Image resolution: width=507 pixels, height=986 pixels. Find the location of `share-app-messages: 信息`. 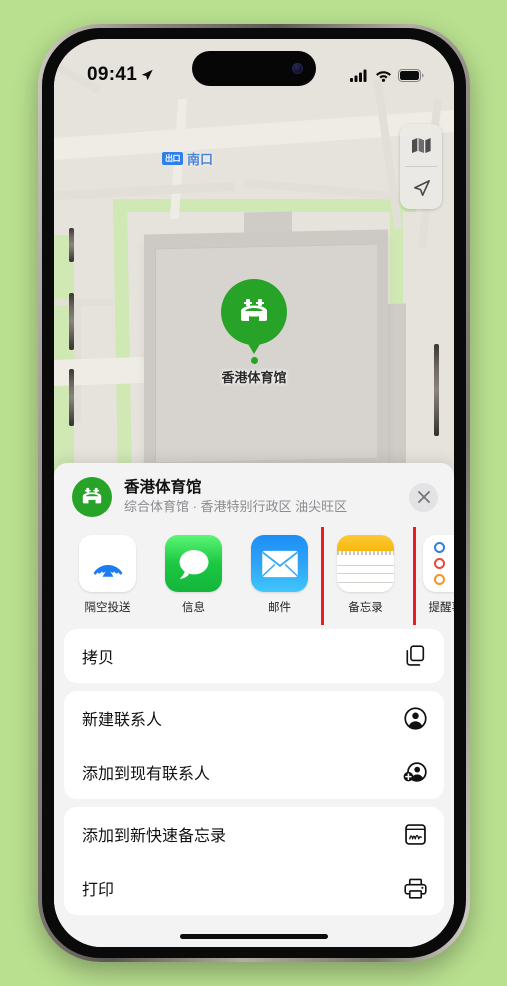

share-app-messages: 信息 is located at coordinates (193, 575).